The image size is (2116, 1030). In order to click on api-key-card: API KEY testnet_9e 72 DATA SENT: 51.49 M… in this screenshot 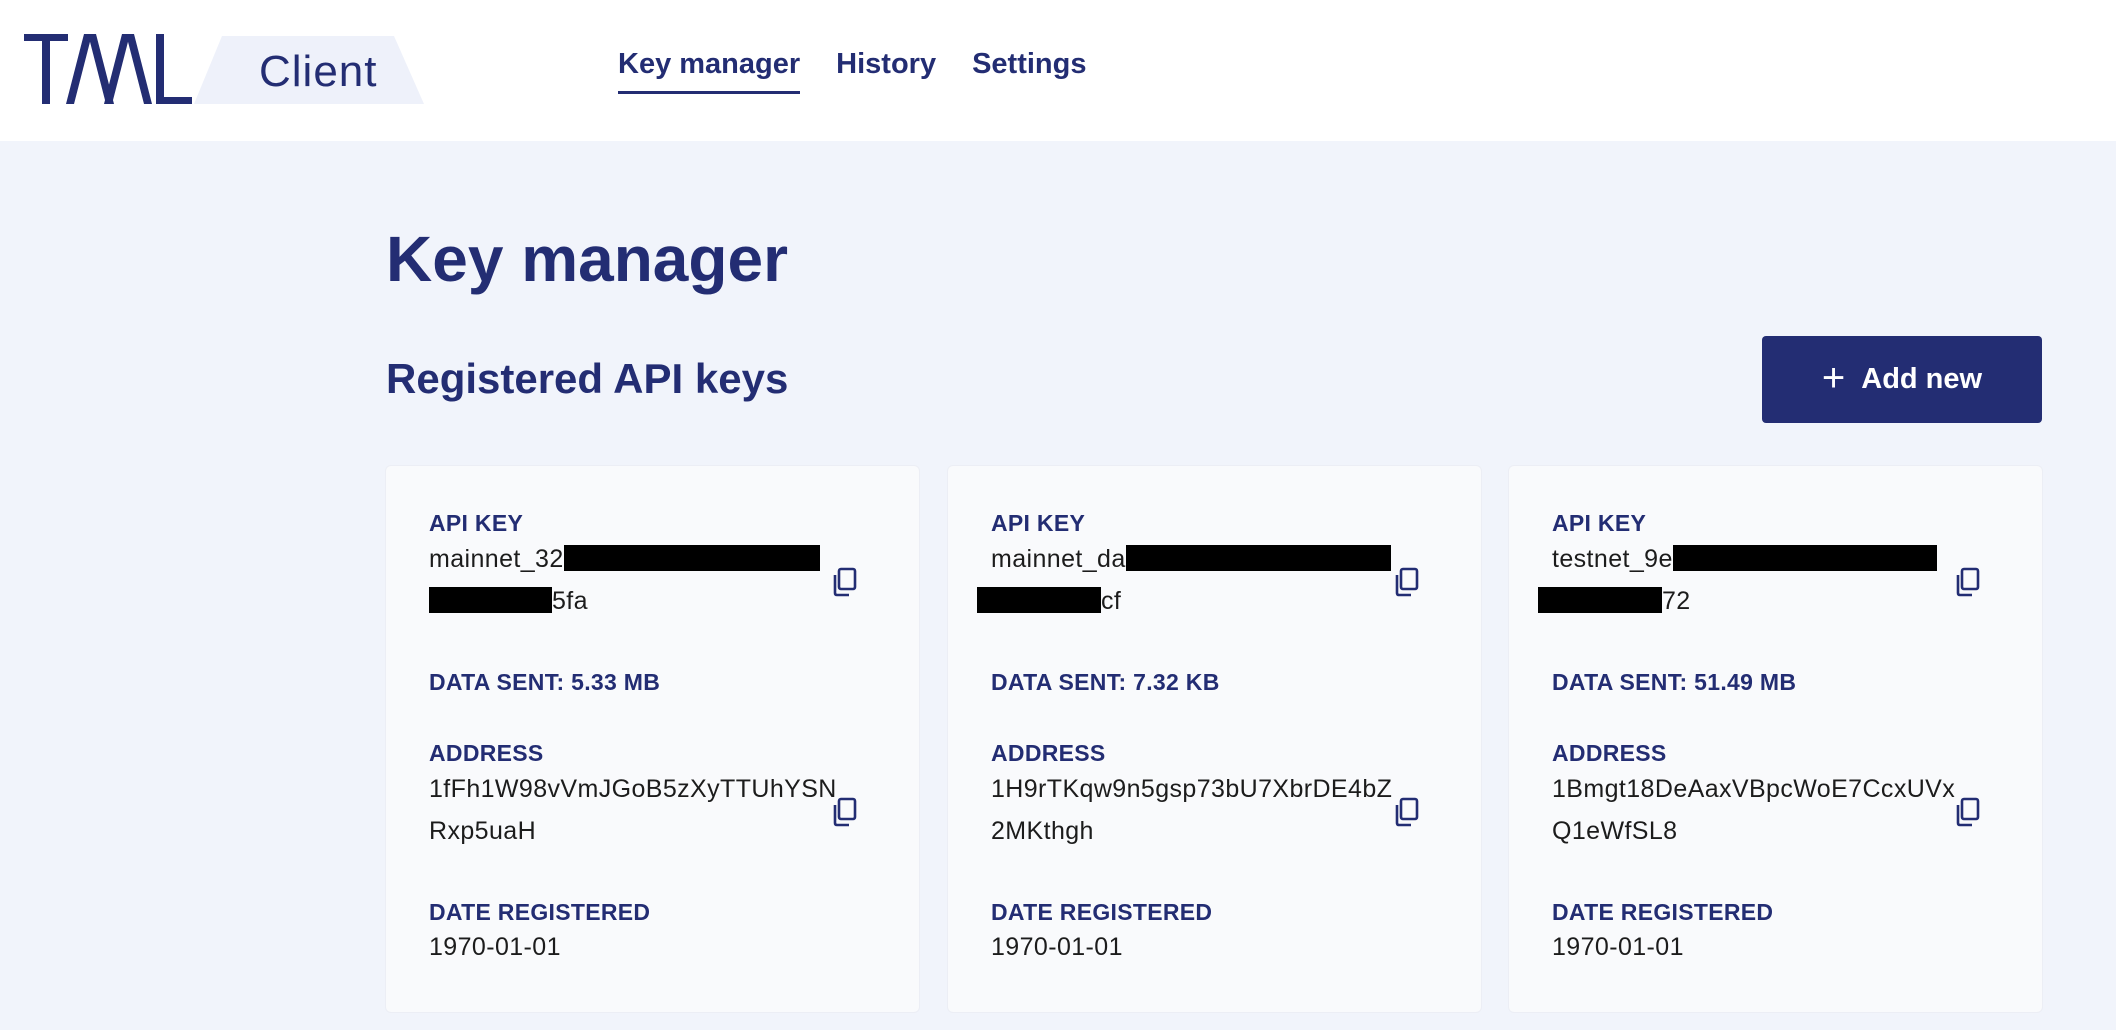, I will do `click(1775, 739)`.